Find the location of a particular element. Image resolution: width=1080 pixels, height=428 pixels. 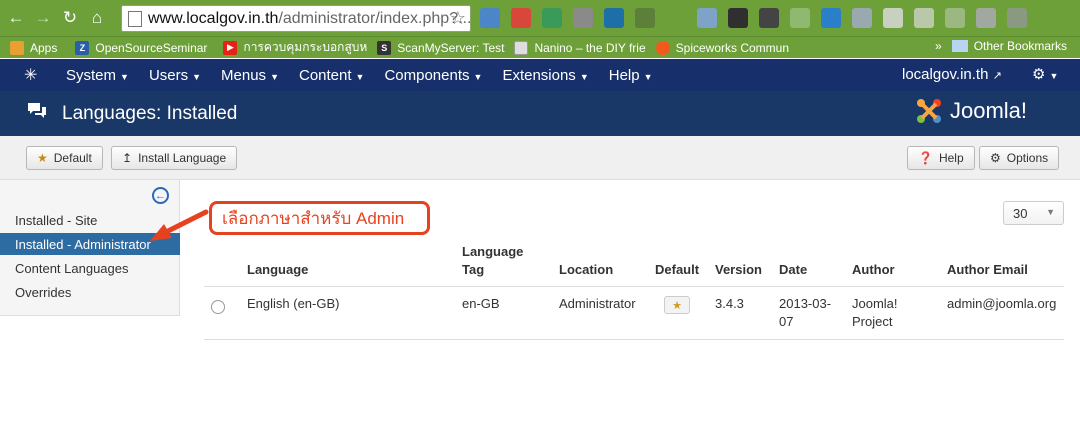

bookmark-scanmyserver: S ScanMyServer: Test is located at coordinates (441, 47).